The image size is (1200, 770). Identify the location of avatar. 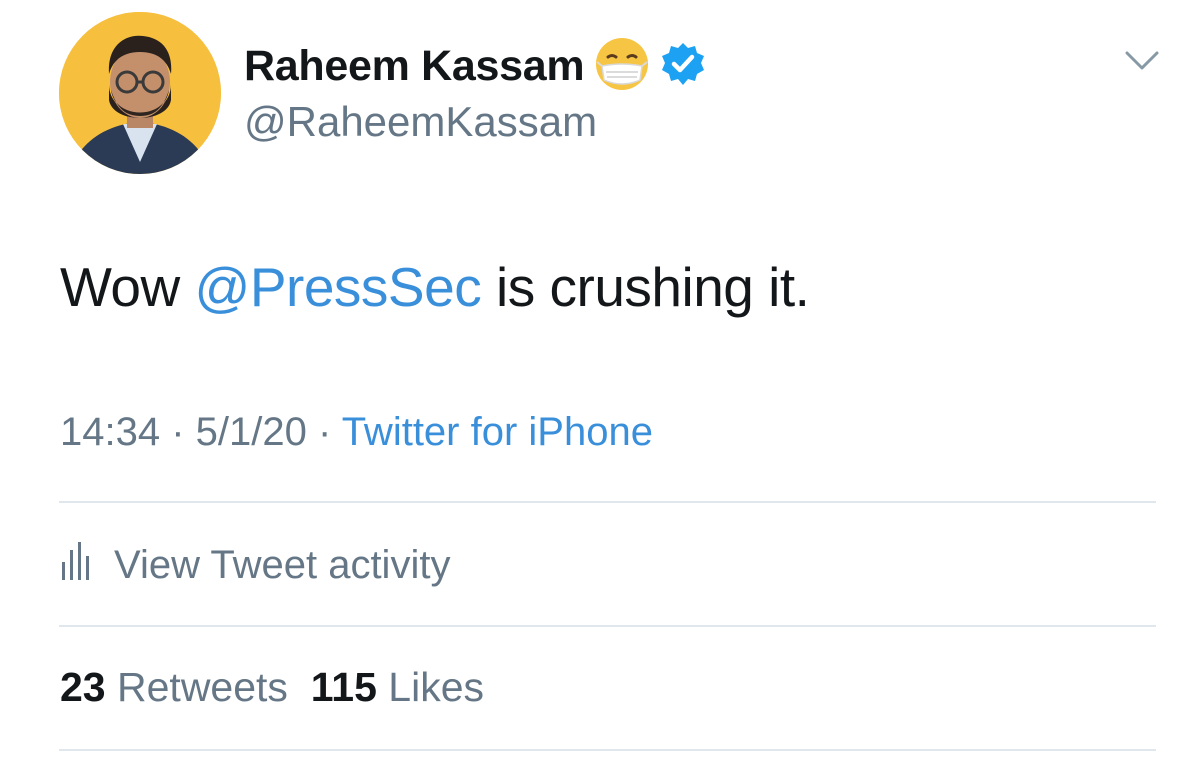
(140, 93).